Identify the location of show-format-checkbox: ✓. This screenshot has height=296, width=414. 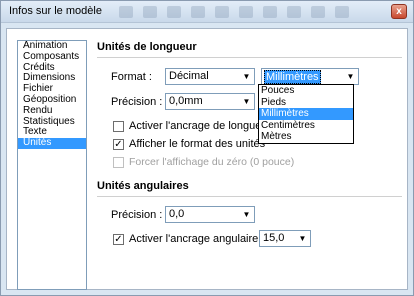
(118, 144).